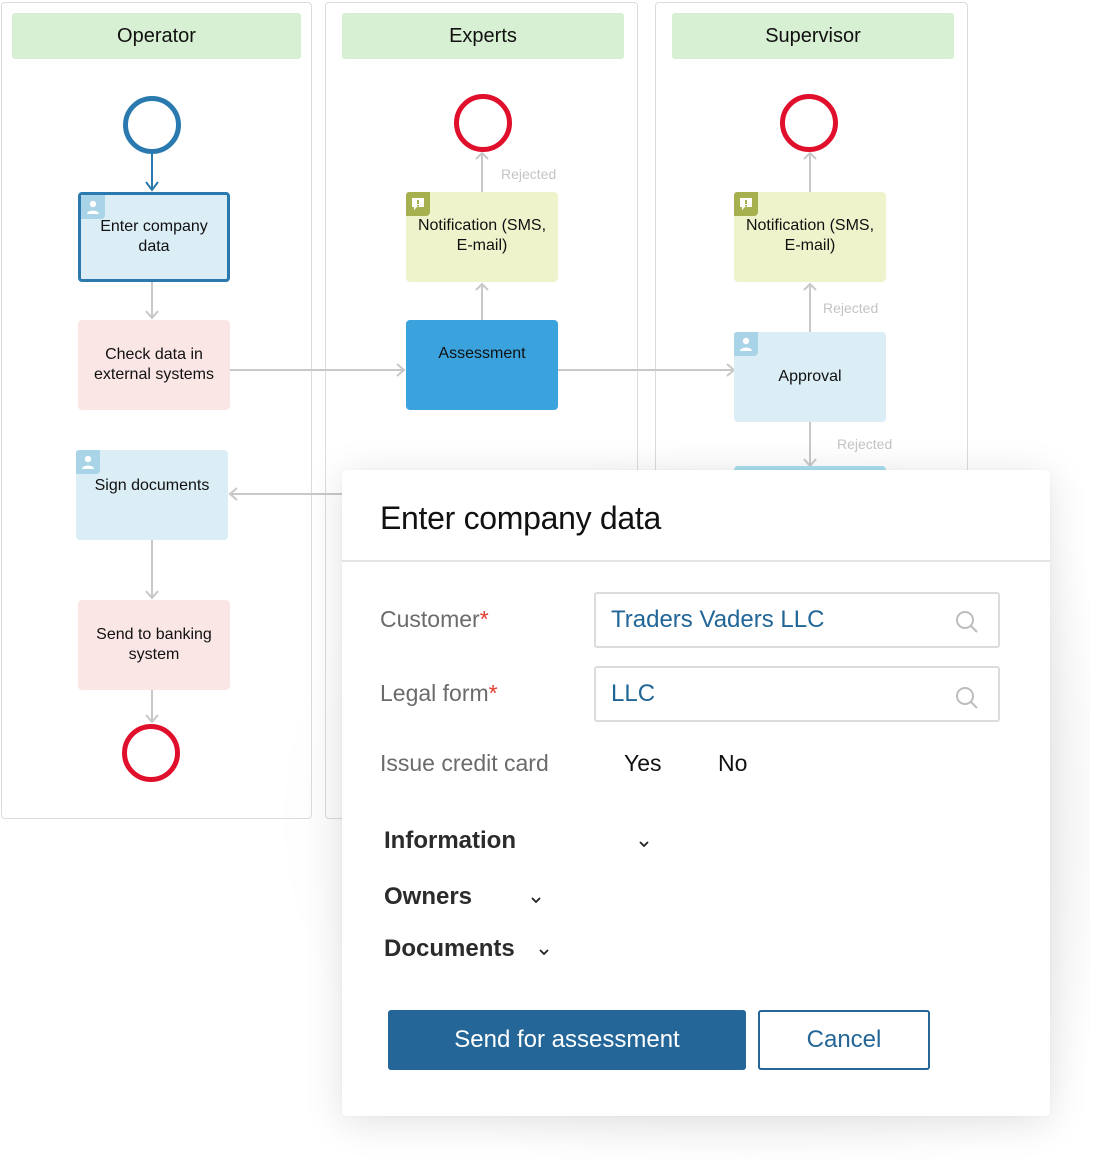 The height and width of the screenshot is (1166, 1100). What do you see at coordinates (844, 1040) in the screenshot?
I see `cancel-button: Cancel` at bounding box center [844, 1040].